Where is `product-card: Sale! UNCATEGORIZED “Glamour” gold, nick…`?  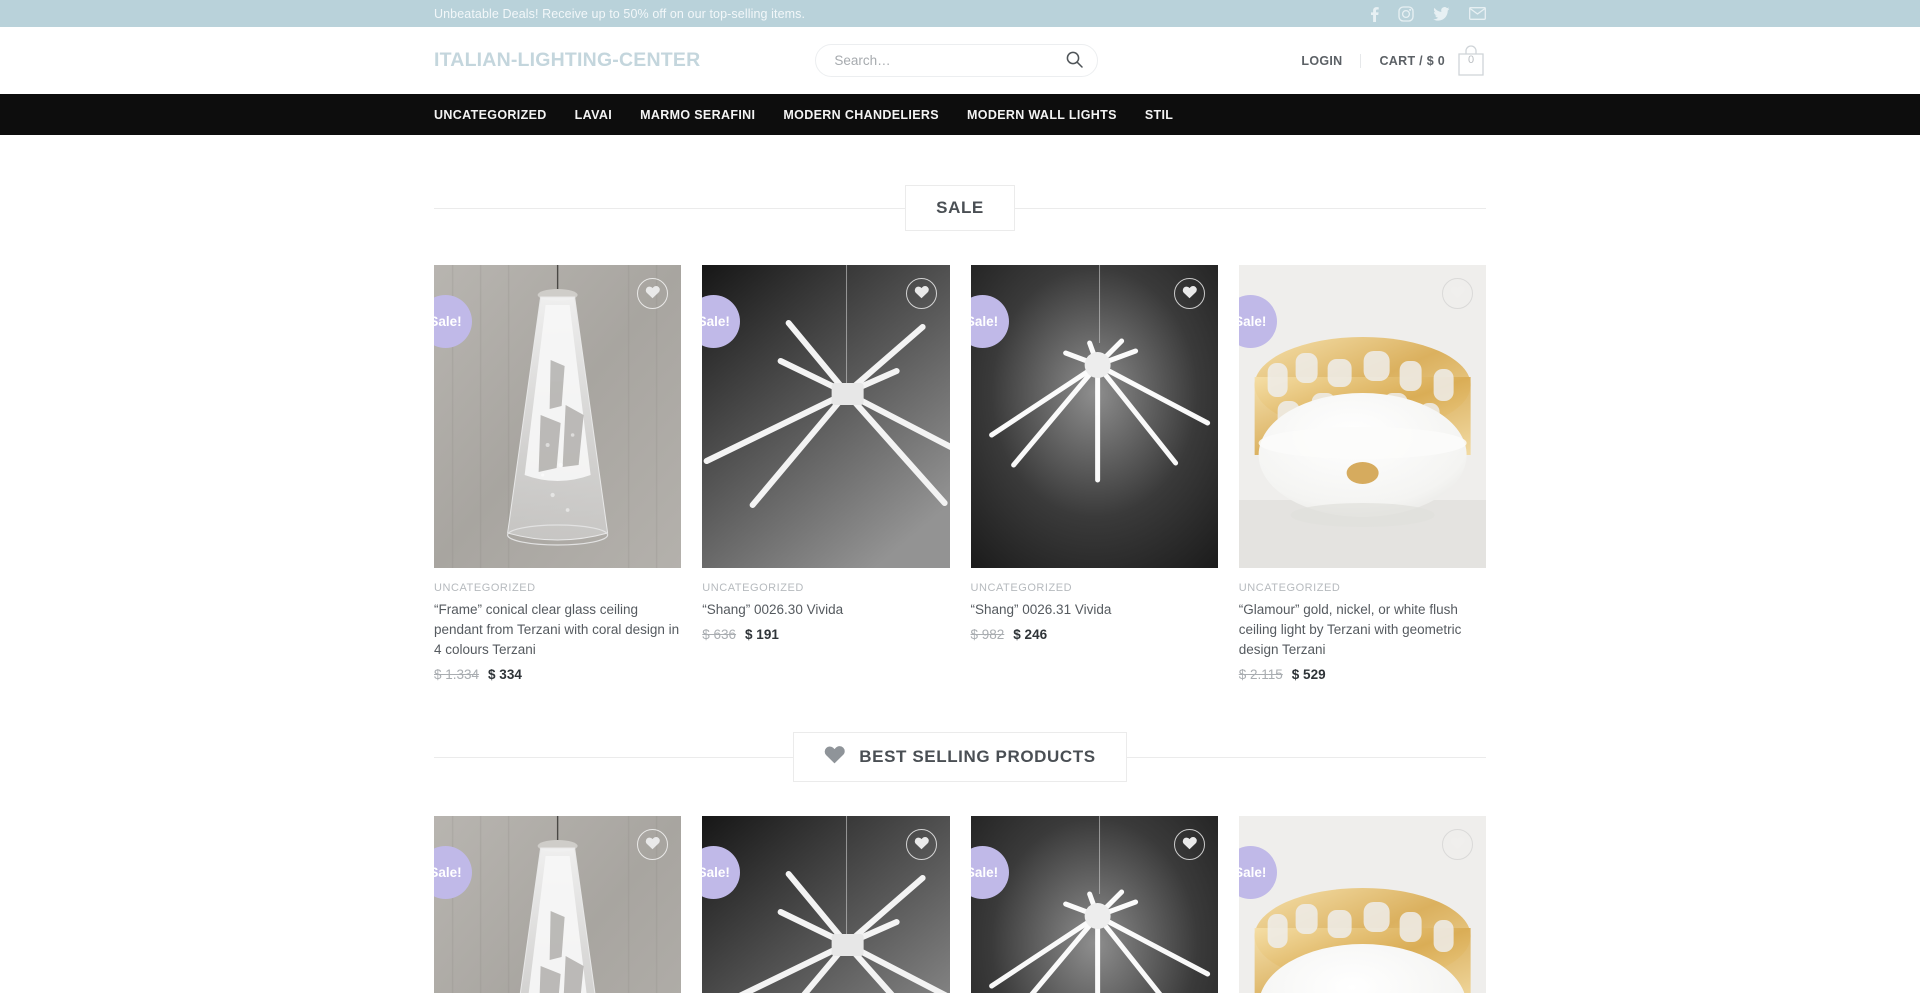 product-card: Sale! UNCATEGORIZED “Glamour” gold, nick… is located at coordinates (1362, 473).